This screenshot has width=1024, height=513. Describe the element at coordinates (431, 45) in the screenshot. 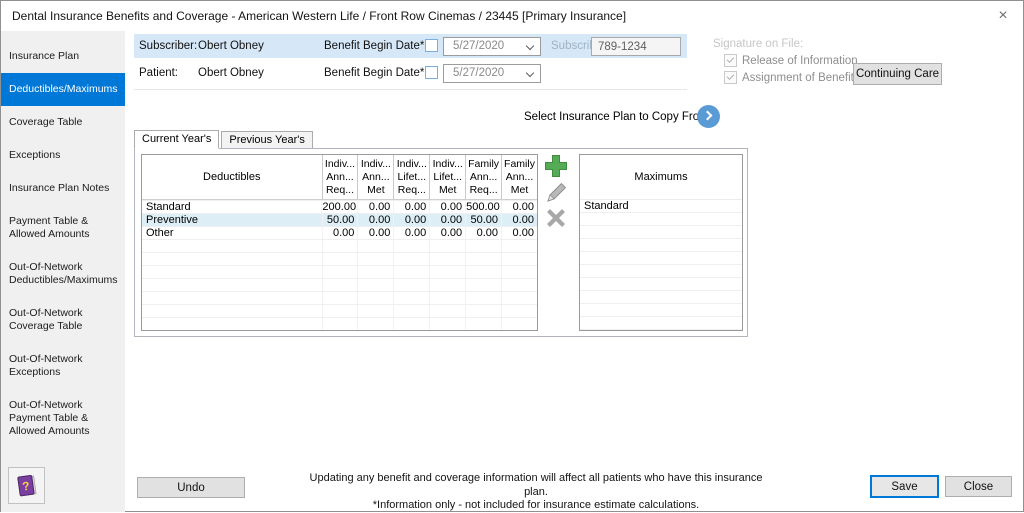

I see `subscriber-benefit-date-checkbox` at that location.